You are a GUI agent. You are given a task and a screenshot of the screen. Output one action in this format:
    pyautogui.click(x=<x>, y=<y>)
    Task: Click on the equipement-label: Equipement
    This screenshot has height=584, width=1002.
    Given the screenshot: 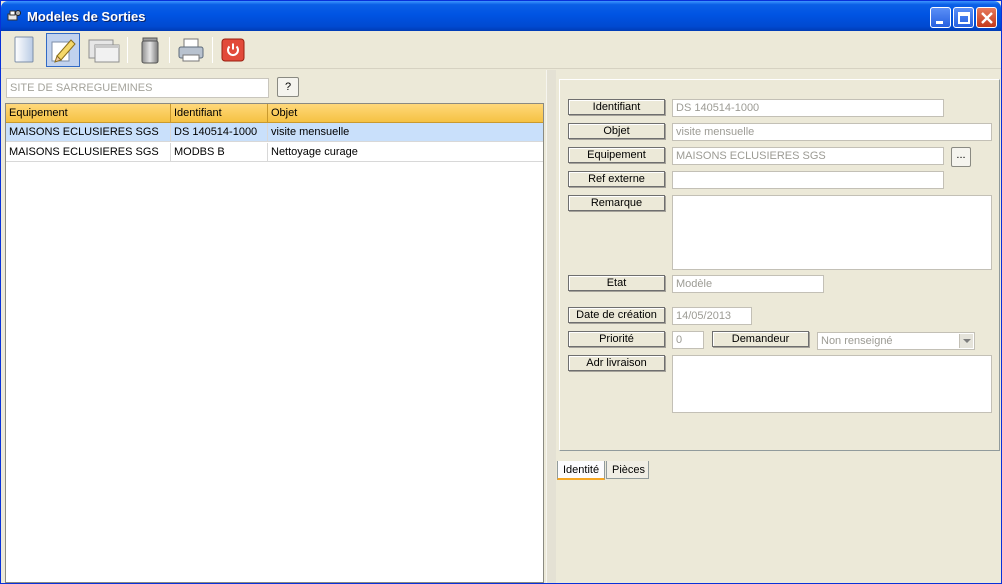 What is the action you would take?
    pyautogui.click(x=616, y=155)
    